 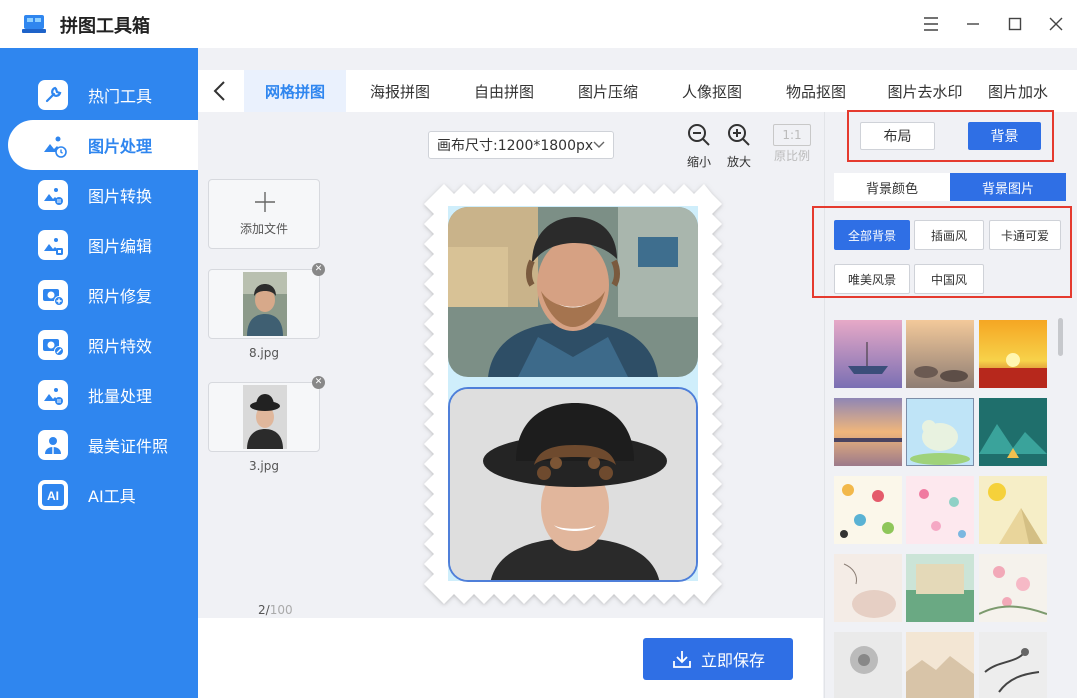 I want to click on sidebar-item-label: 热门工具, so click(x=120, y=96).